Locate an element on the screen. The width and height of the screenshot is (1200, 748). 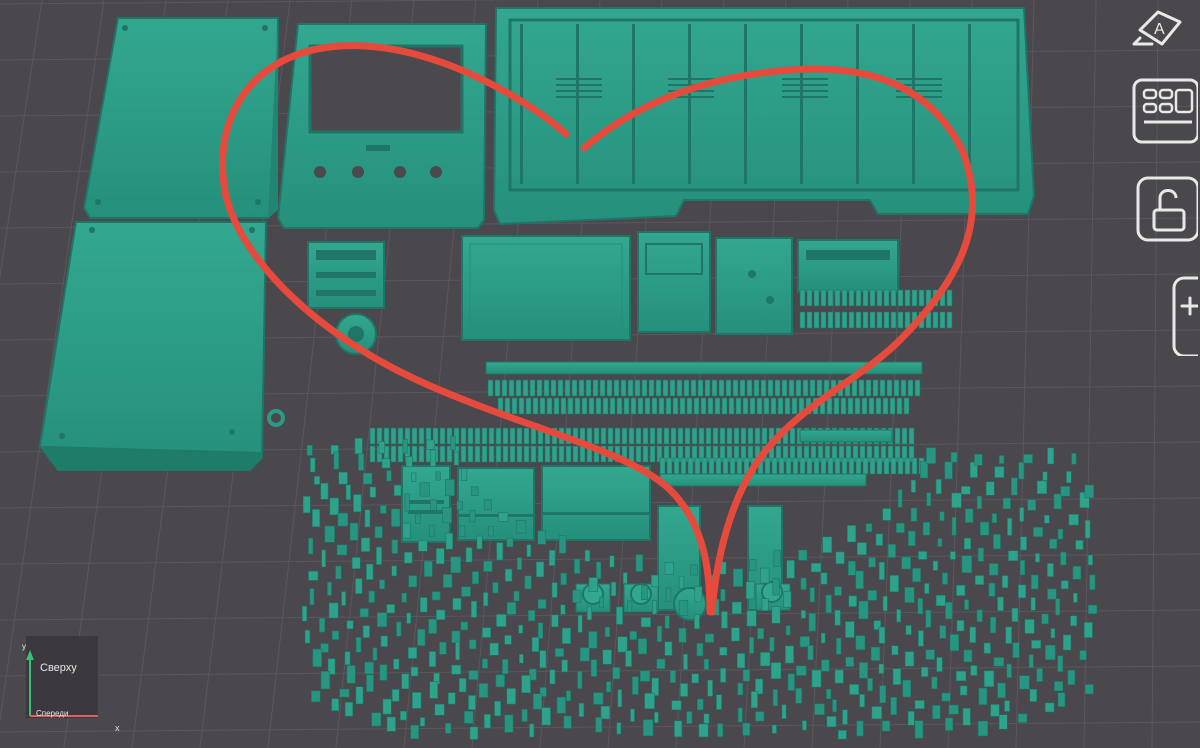
front-panel is located at coordinates (382, 126).